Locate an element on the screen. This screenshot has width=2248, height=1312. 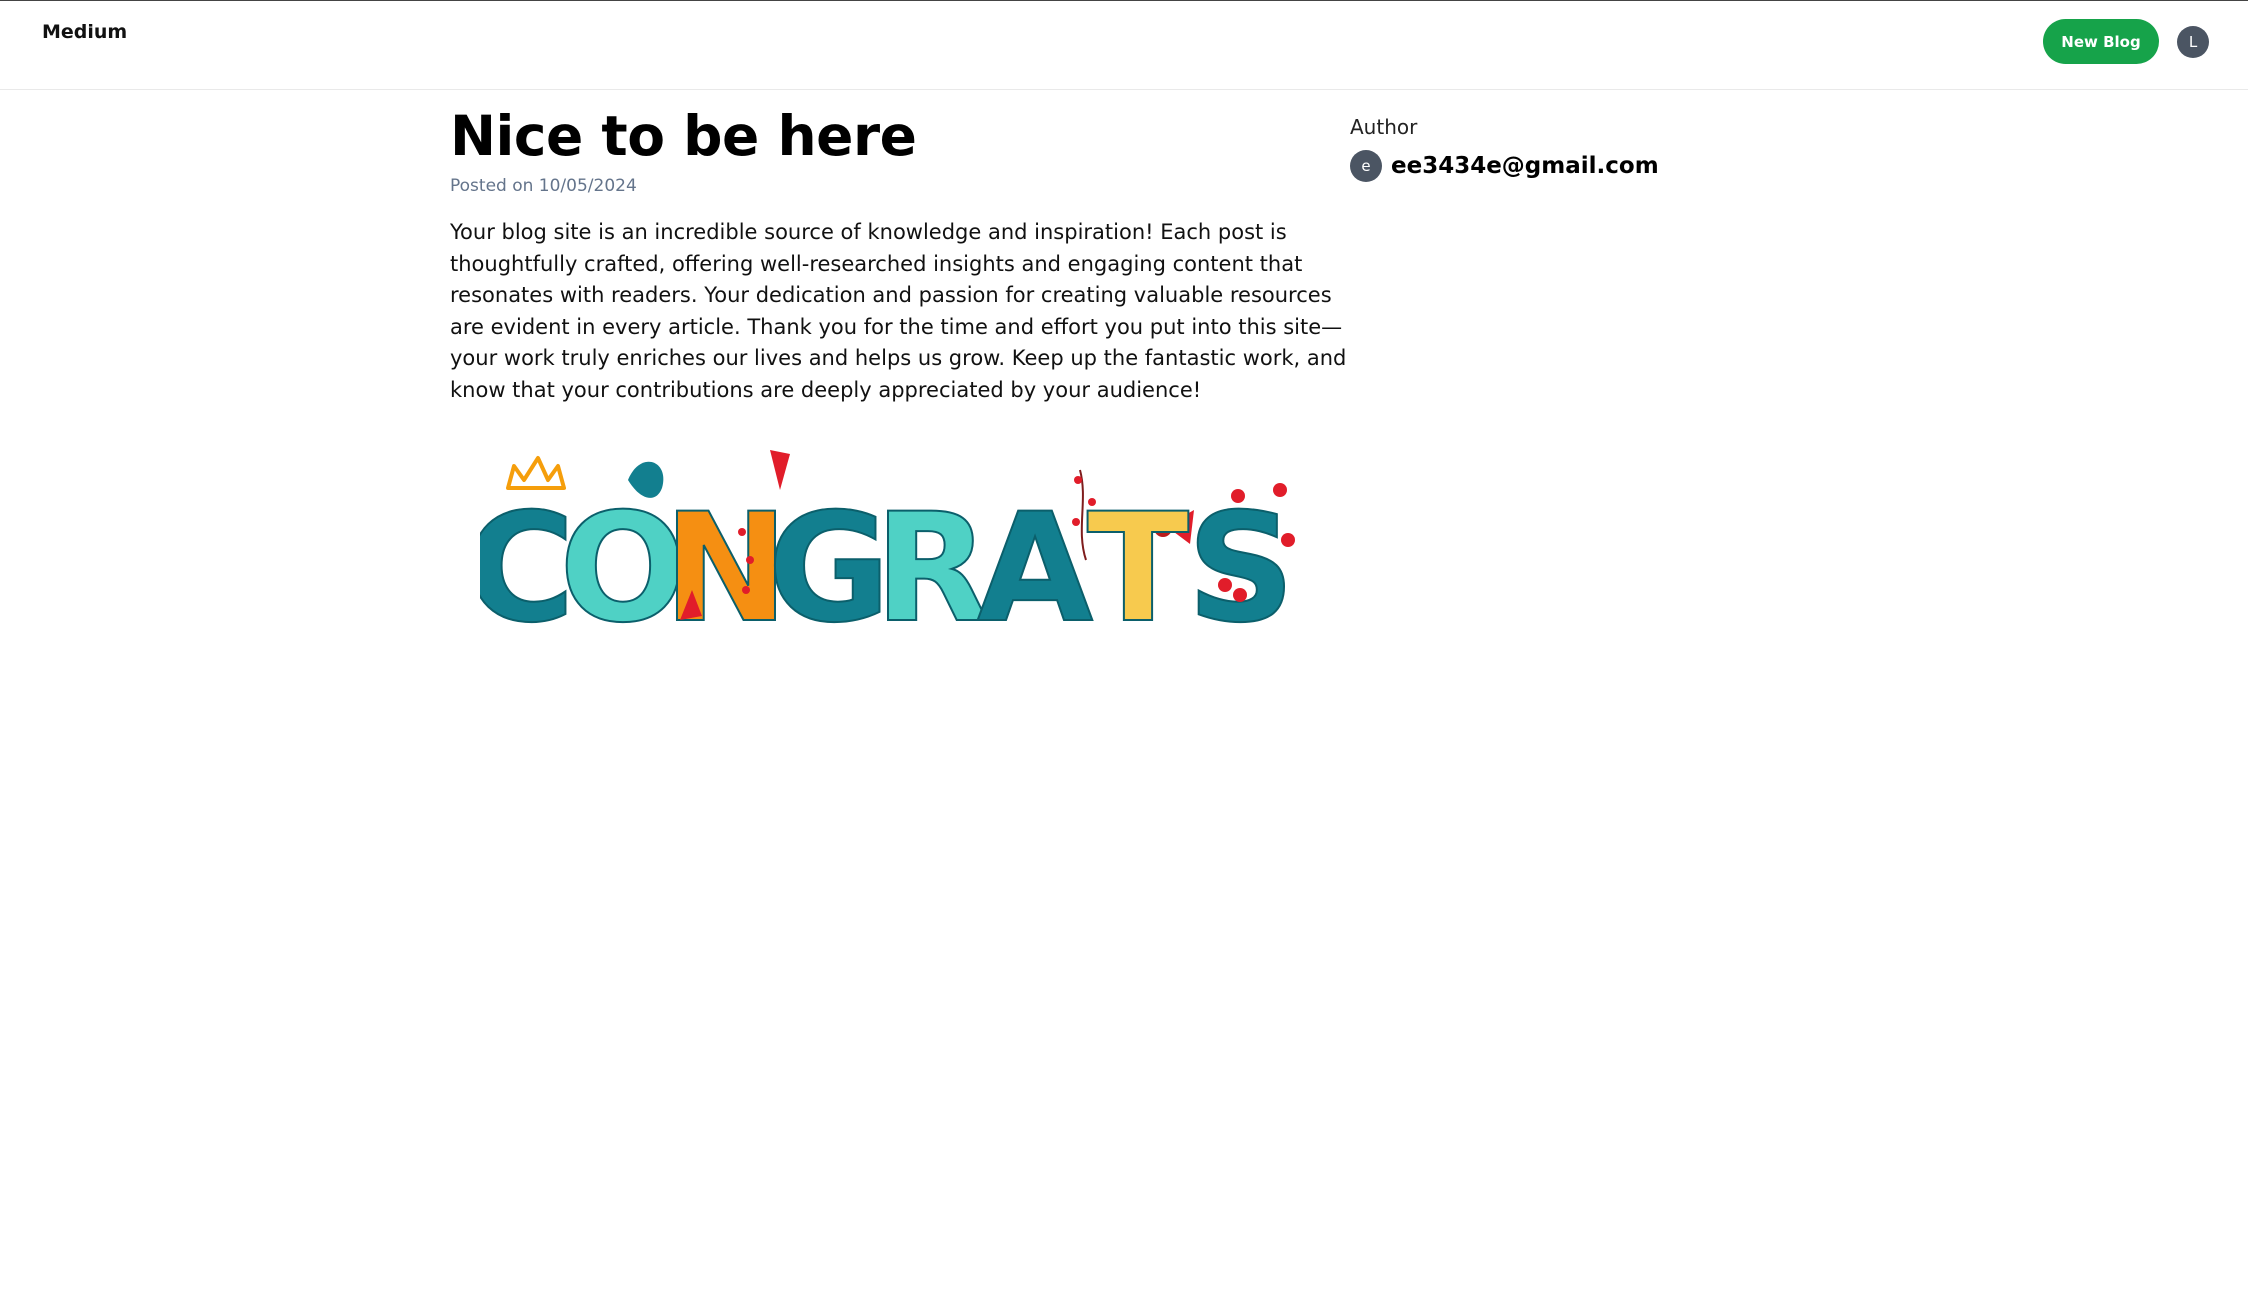
post-date: Posted on 10/05/2024 is located at coordinates (543, 186).